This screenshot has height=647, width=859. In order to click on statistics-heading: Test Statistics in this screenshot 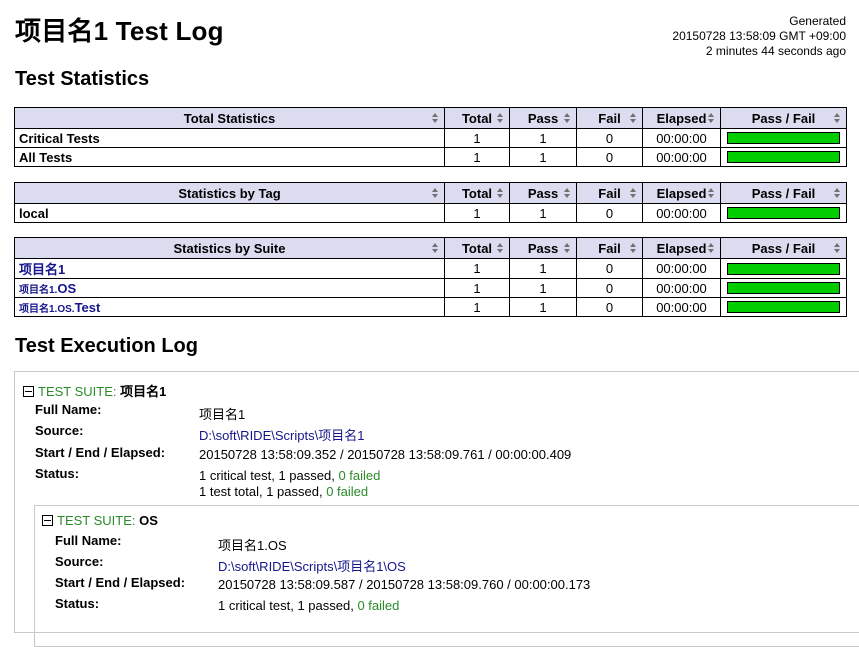, I will do `click(82, 79)`.